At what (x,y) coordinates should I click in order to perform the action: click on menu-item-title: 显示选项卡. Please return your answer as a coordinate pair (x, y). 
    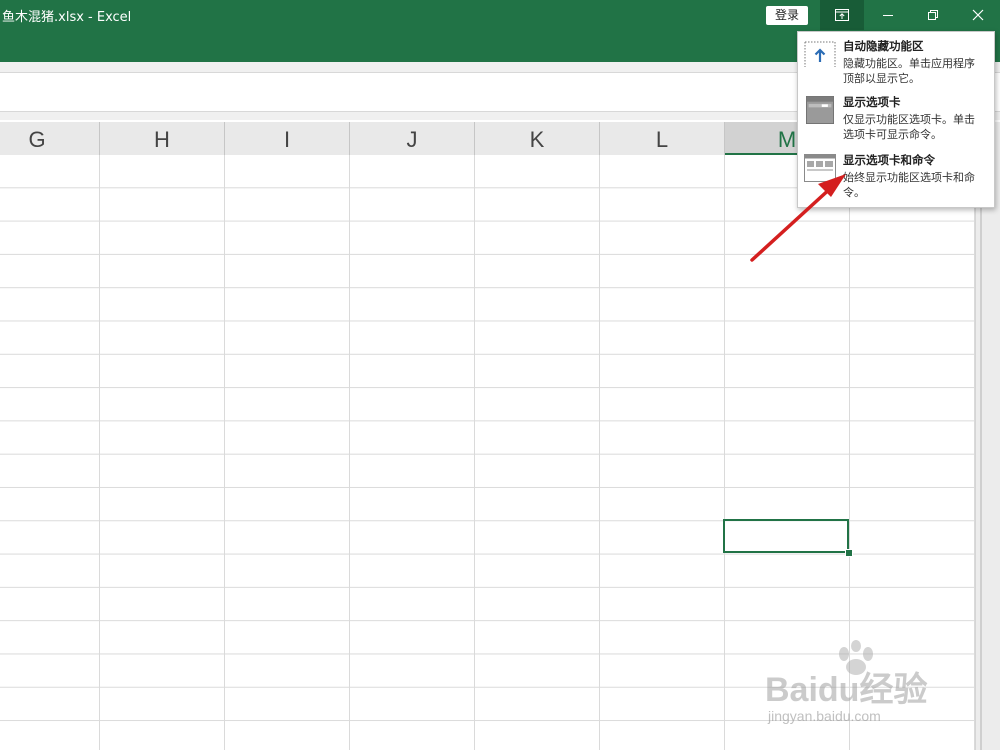
    Looking at the image, I should click on (872, 102).